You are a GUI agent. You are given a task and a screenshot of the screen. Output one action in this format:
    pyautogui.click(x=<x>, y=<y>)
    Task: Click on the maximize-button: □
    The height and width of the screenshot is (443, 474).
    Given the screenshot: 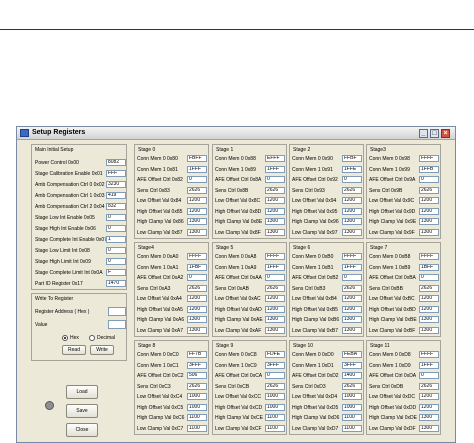 What is the action you would take?
    pyautogui.click(x=434, y=133)
    